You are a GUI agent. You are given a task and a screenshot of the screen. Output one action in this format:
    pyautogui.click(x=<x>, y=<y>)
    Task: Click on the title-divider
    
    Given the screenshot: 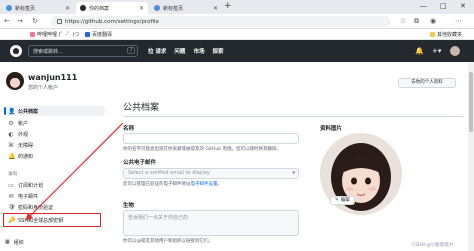 What is the action you would take?
    pyautogui.click(x=293, y=116)
    